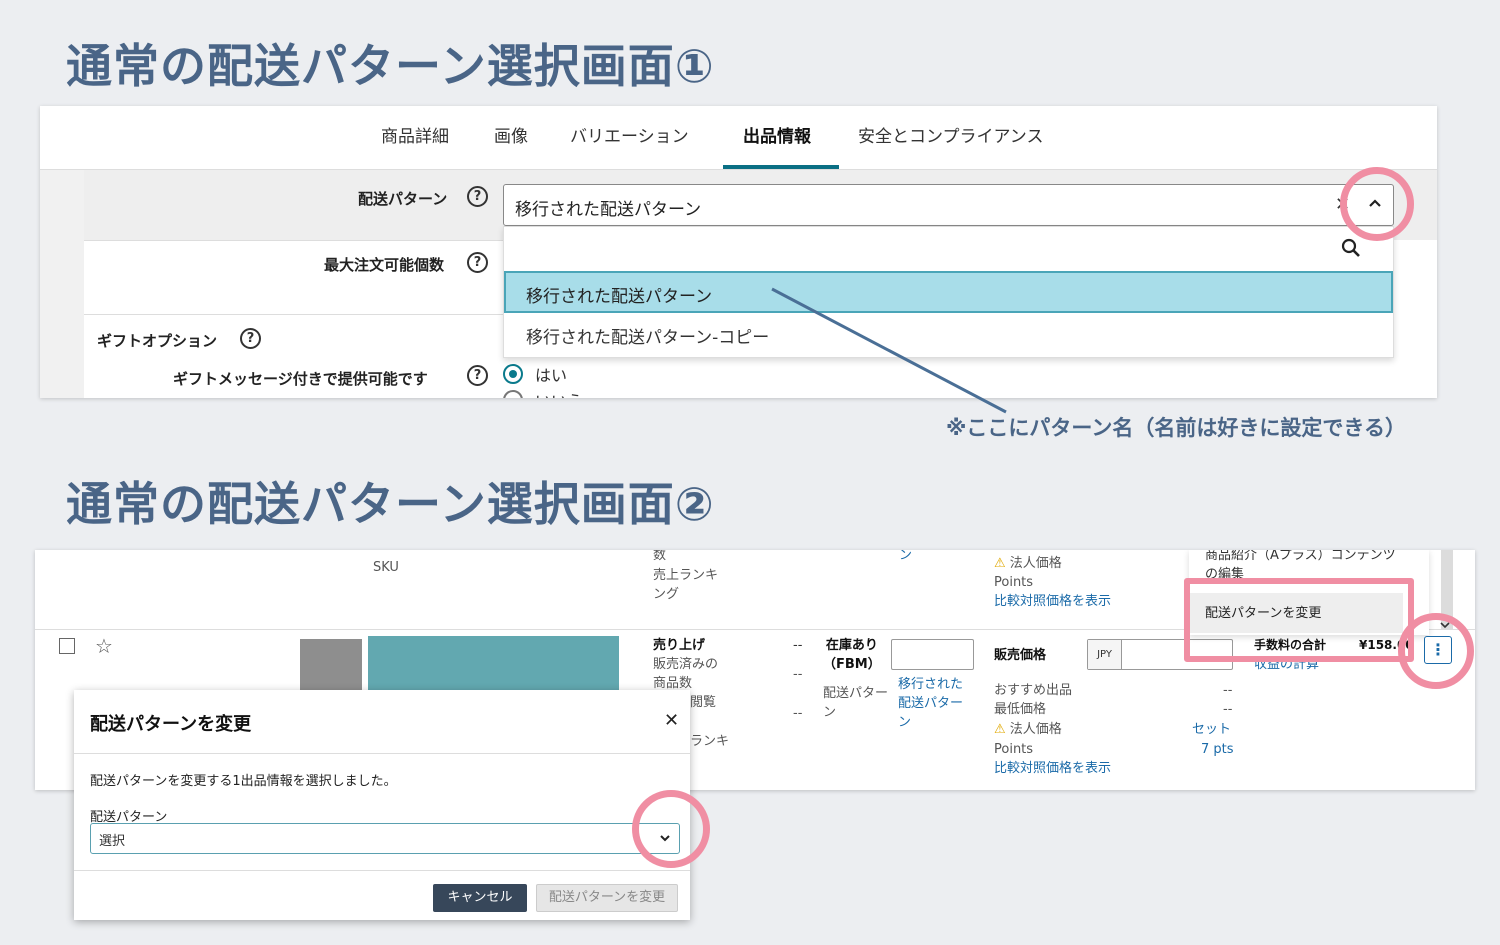 This screenshot has width=1500, height=945. I want to click on set-corporate-price-link: セット, so click(1211, 729).